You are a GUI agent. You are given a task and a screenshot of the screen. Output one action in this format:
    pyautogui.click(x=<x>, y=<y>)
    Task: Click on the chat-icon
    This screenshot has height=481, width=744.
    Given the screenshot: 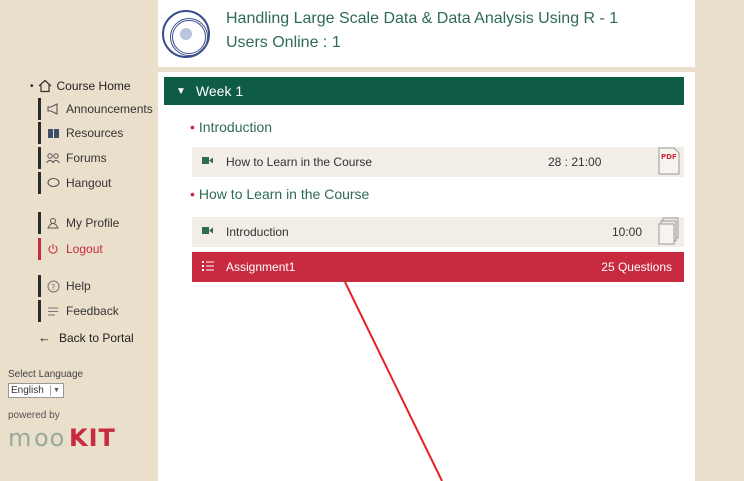 What is the action you would take?
    pyautogui.click(x=53, y=183)
    